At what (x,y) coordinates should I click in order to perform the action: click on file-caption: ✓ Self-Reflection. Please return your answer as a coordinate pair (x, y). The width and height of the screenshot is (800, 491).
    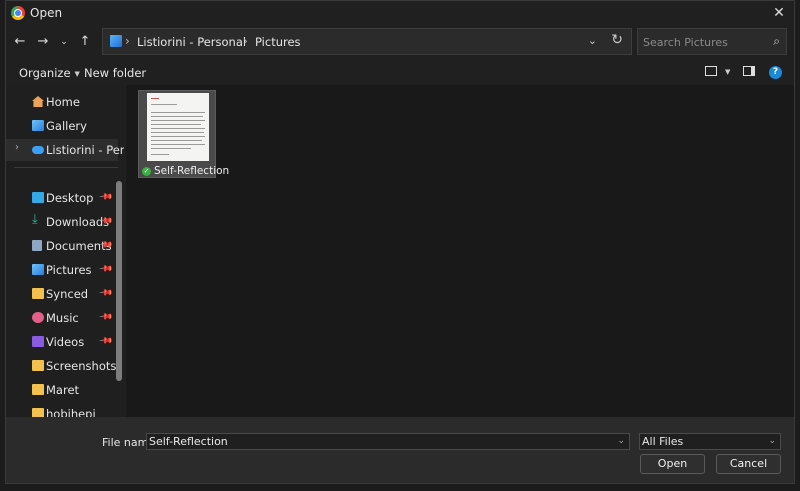
    Looking at the image, I should click on (185, 171).